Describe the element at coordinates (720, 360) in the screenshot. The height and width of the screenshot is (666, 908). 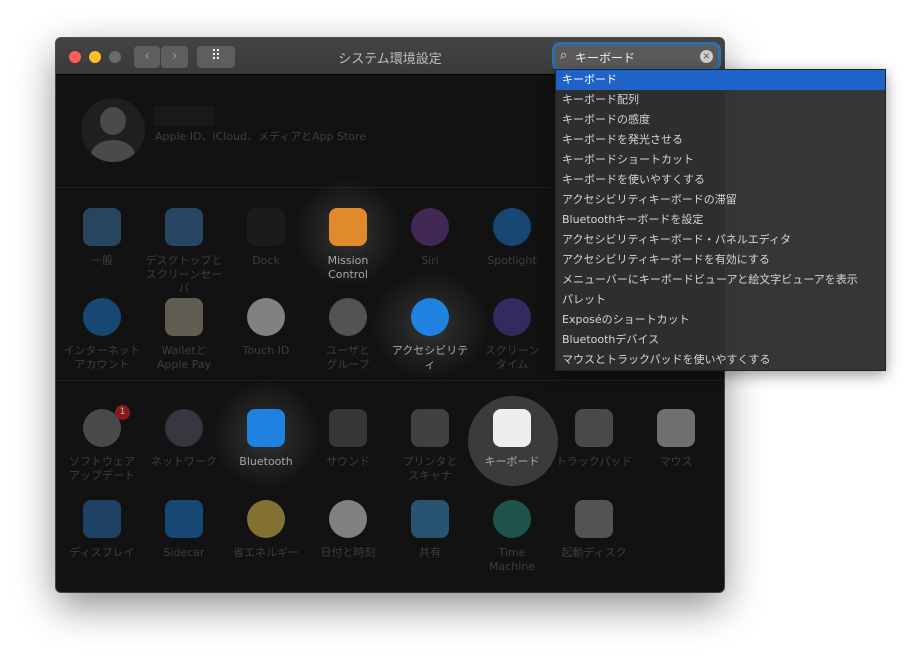
I see `search-result-item: マウスとトラックパッドを使いやすくする` at that location.